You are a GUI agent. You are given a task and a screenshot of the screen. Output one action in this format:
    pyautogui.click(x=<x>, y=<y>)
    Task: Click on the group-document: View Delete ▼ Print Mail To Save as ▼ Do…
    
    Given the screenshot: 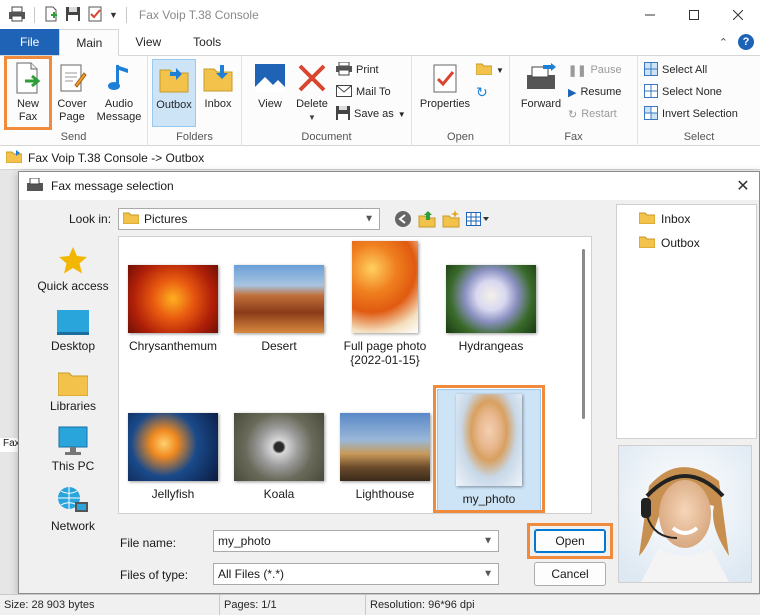 What is the action you would take?
    pyautogui.click(x=327, y=101)
    